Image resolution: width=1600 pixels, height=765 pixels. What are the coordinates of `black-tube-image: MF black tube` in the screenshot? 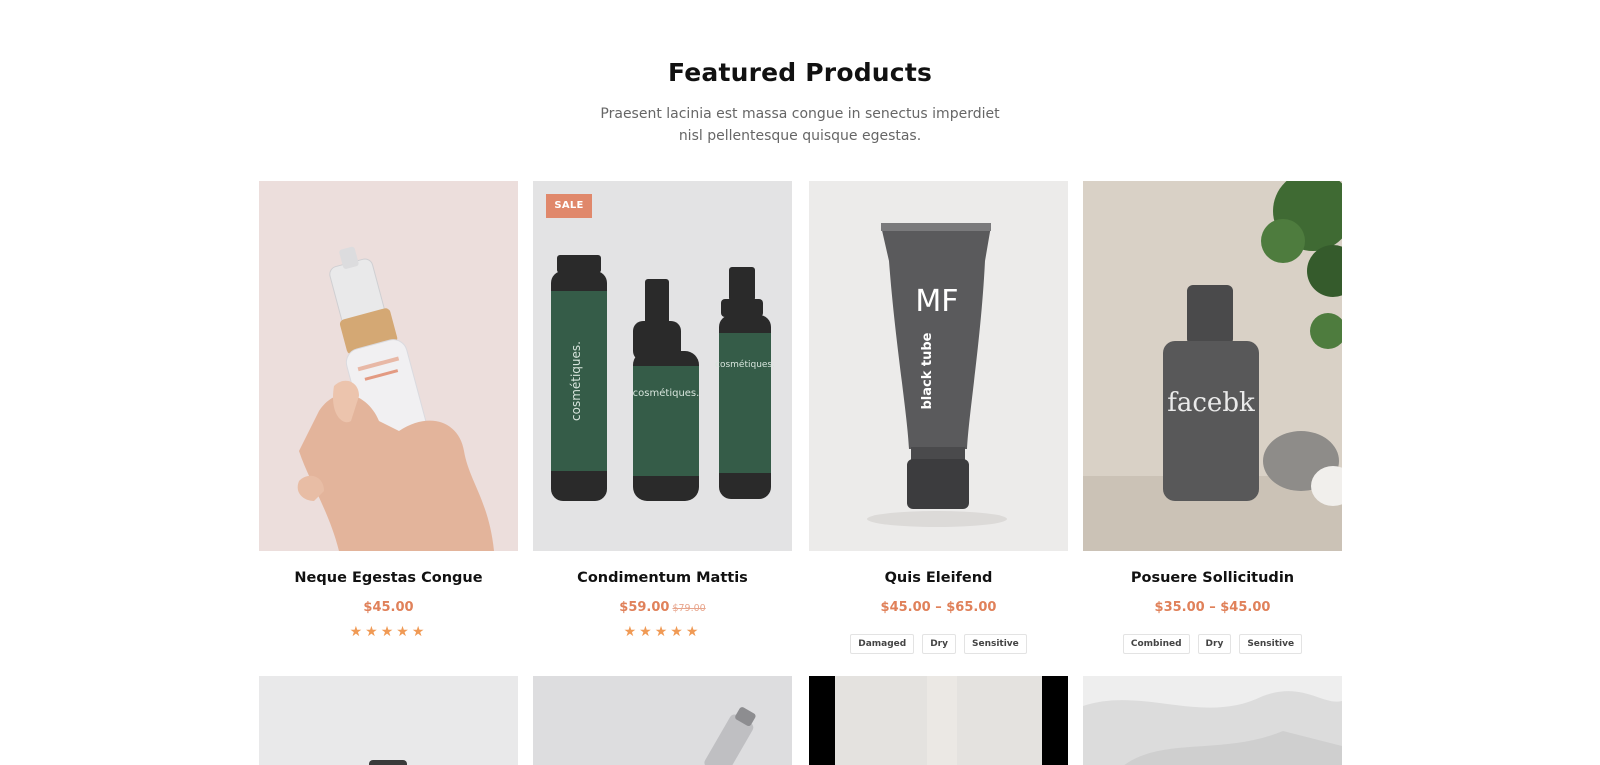 It's located at (938, 366).